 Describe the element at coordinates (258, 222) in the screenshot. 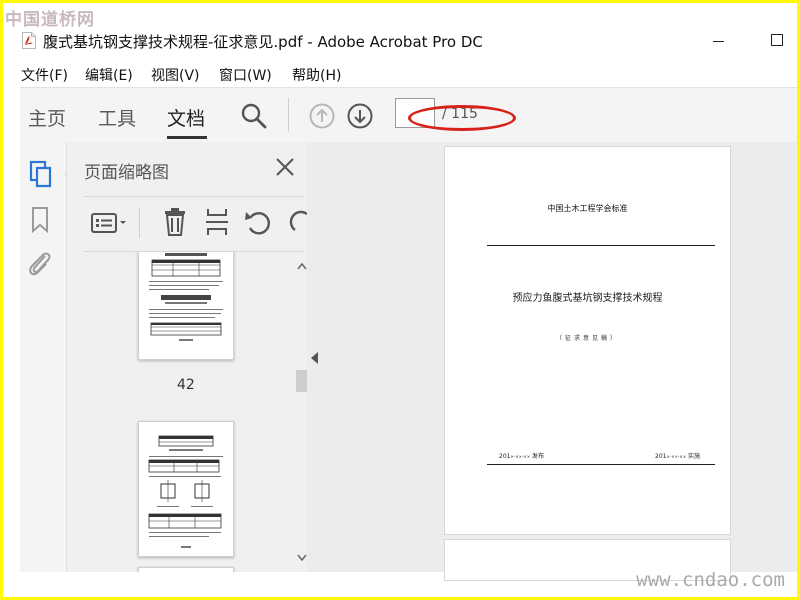

I see `rotate-left-icon` at that location.